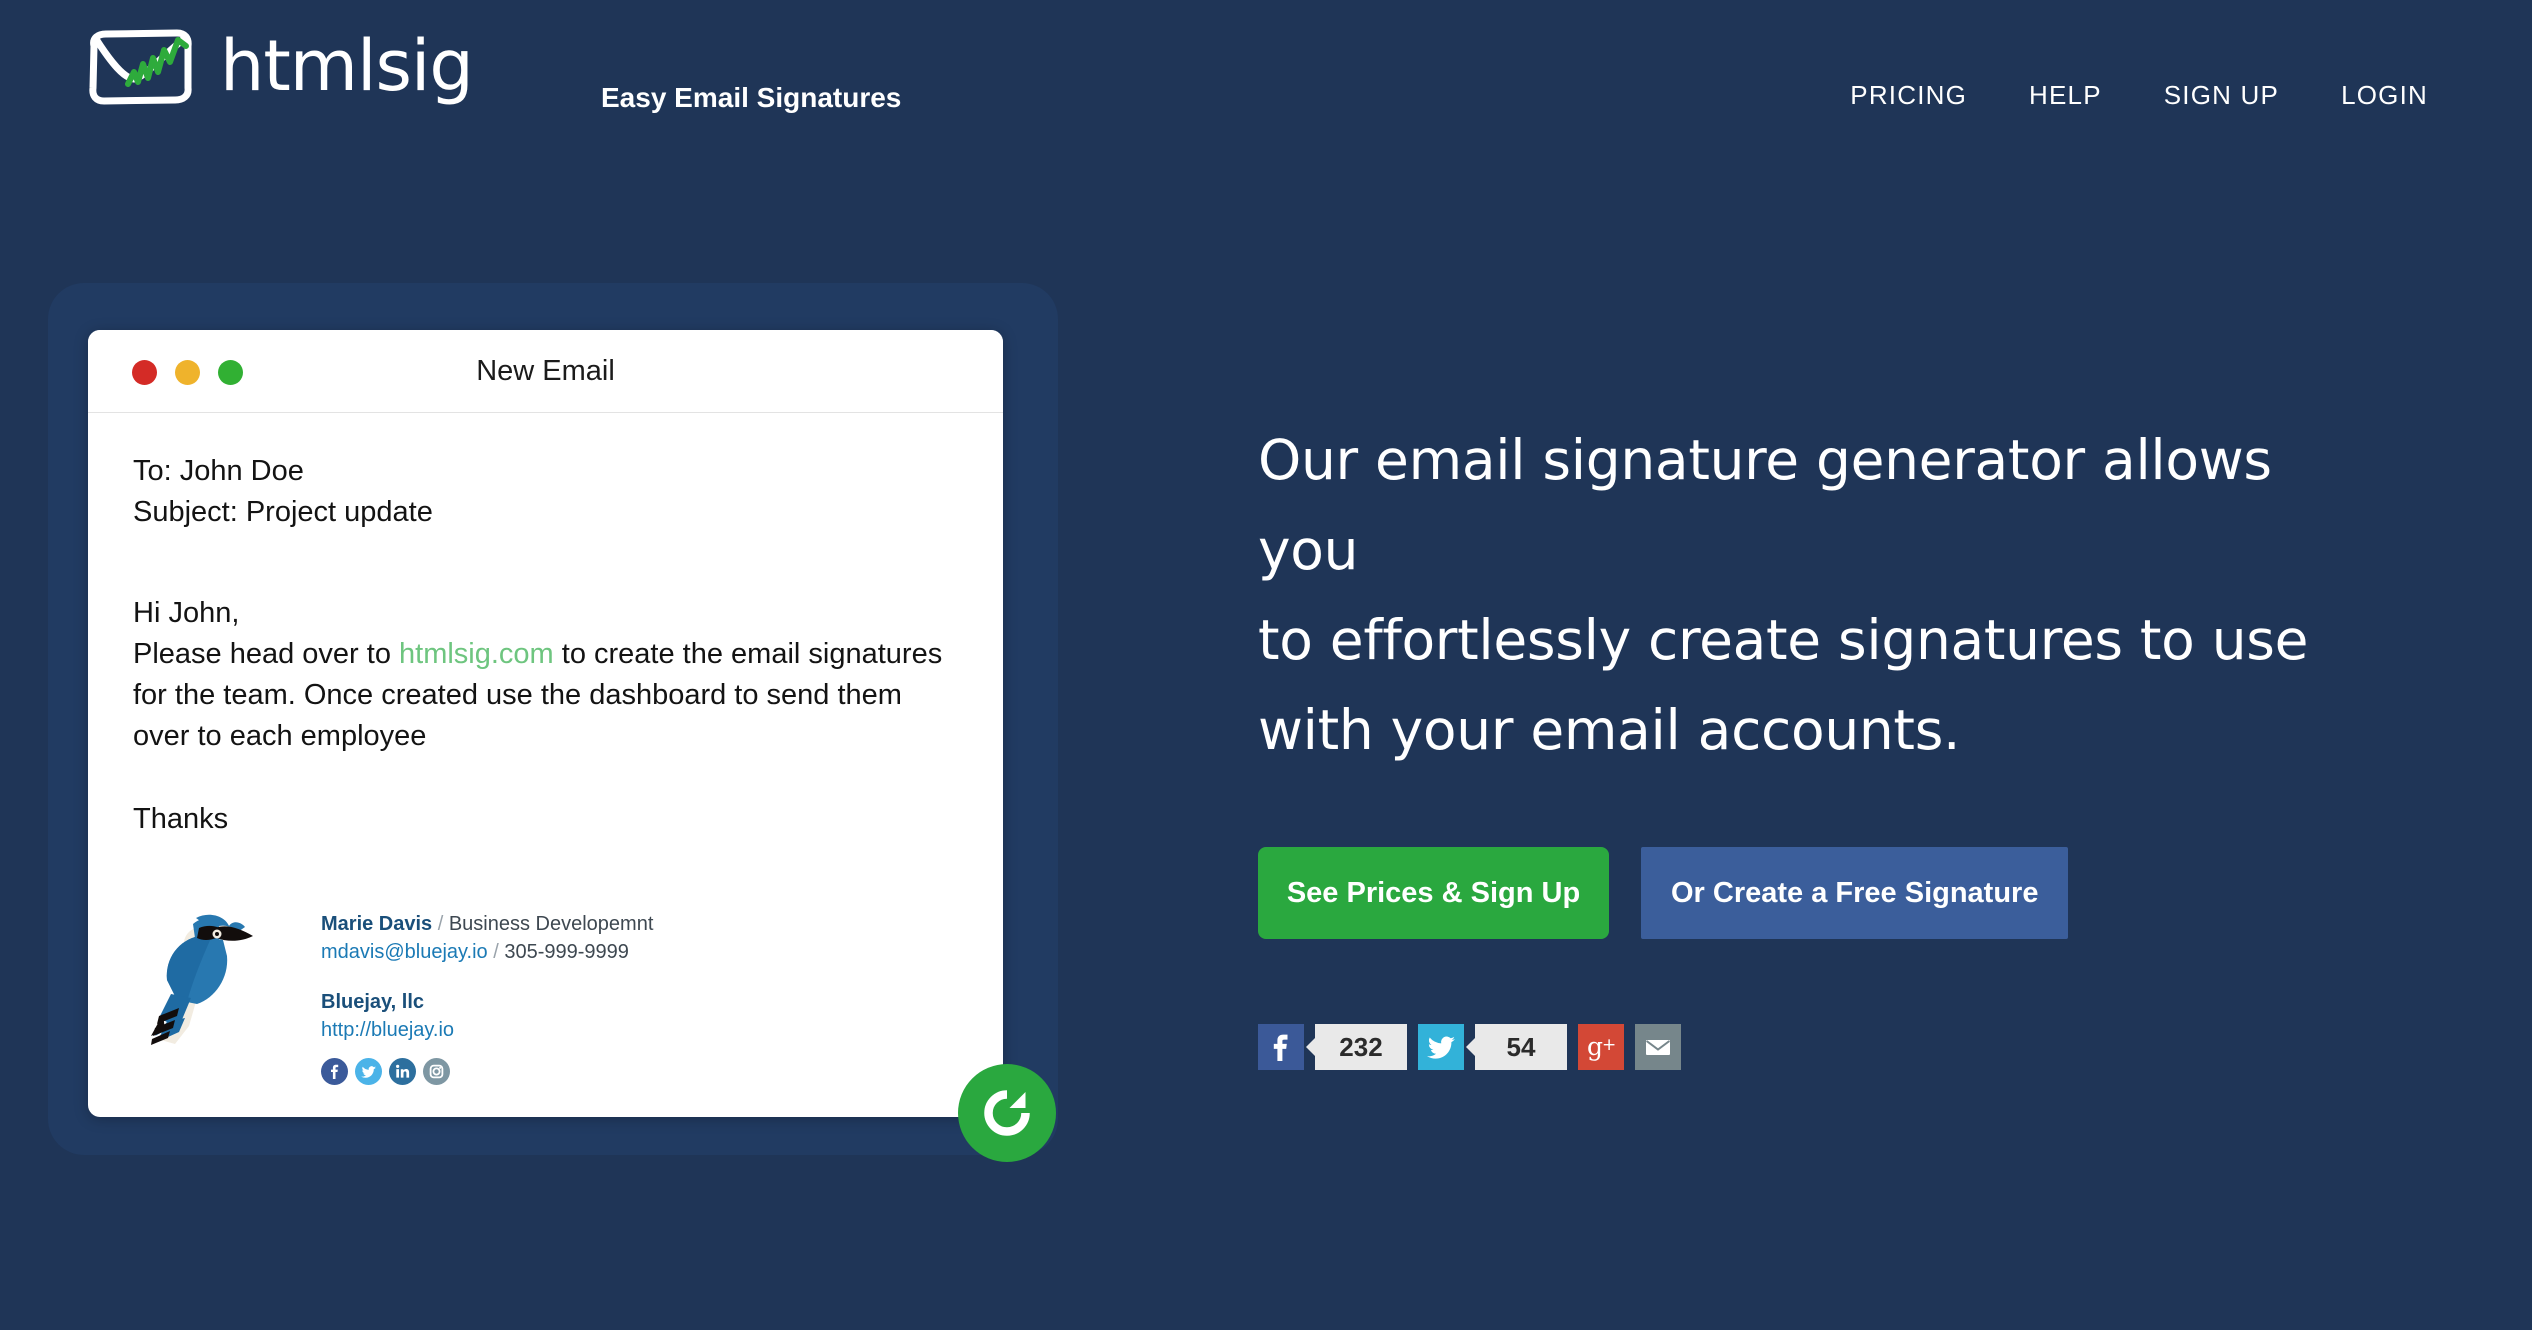  I want to click on share-email-button, so click(1658, 1047).